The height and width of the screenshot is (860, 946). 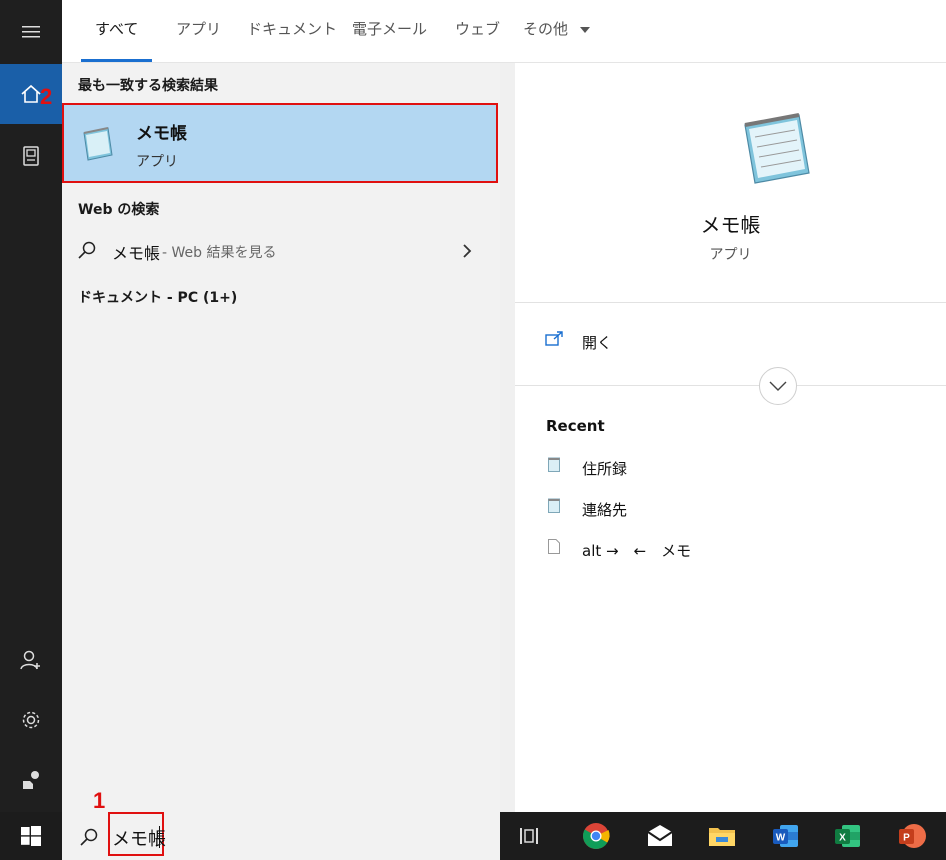 What do you see at coordinates (575, 426) in the screenshot?
I see `recent-header: Recent` at bounding box center [575, 426].